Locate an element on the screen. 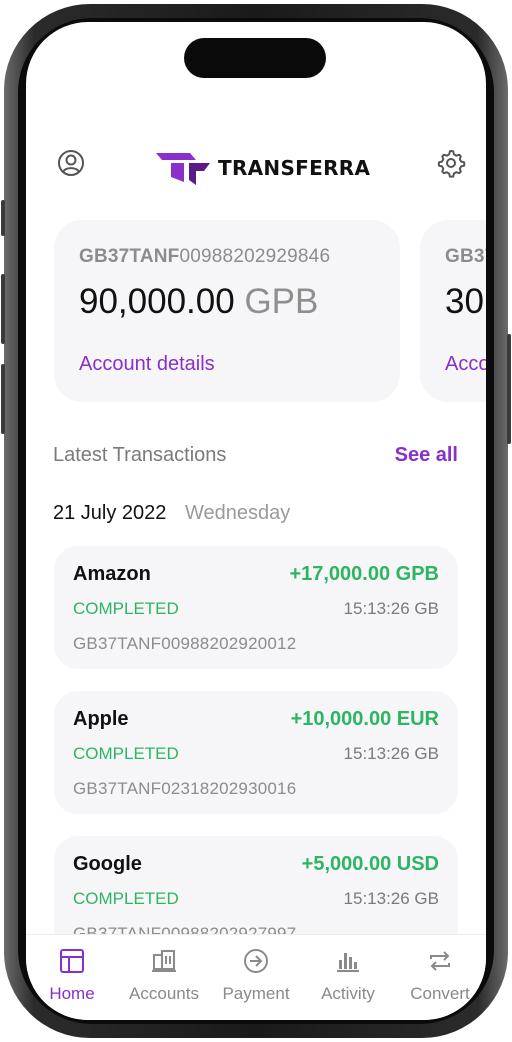 Image resolution: width=512 pixels, height=1042 pixels. transferra-logo is located at coordinates (183, 169).